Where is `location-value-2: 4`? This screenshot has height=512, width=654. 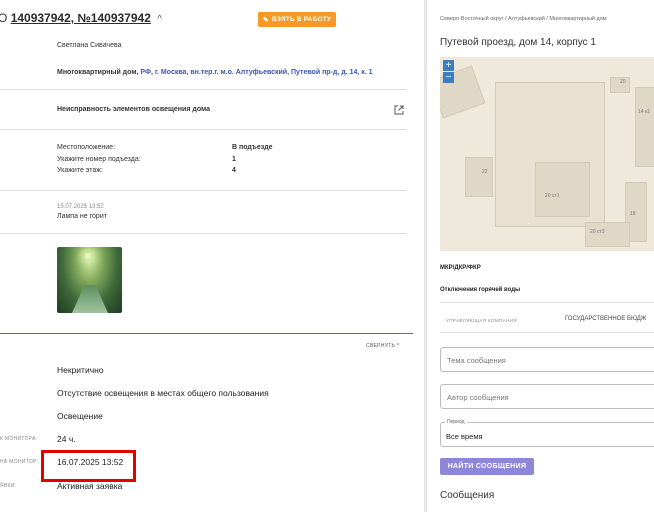 location-value-2: 4 is located at coordinates (234, 170).